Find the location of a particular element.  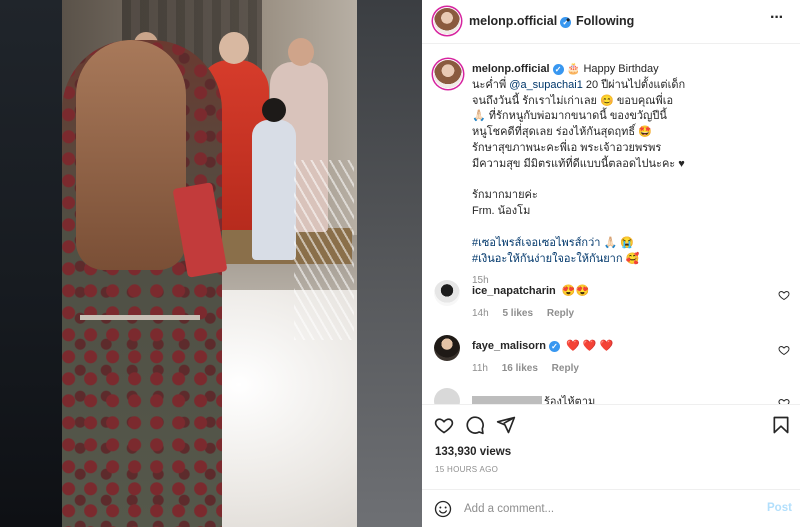

comment-input is located at coordinates (609, 509).